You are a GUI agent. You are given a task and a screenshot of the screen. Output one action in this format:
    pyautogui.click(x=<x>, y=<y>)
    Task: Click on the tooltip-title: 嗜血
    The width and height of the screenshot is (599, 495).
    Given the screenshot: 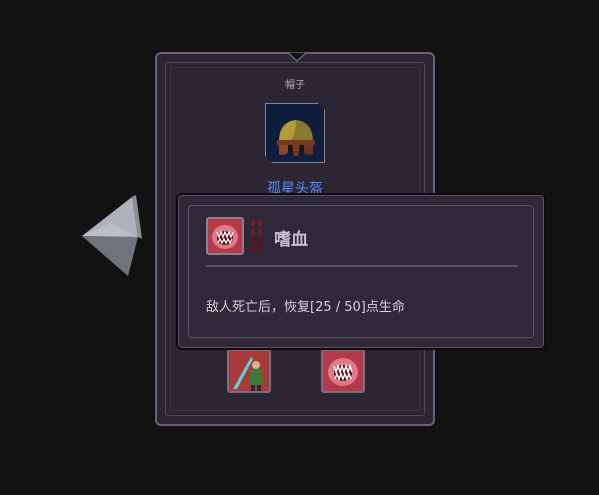 What is the action you would take?
    pyautogui.click(x=291, y=240)
    